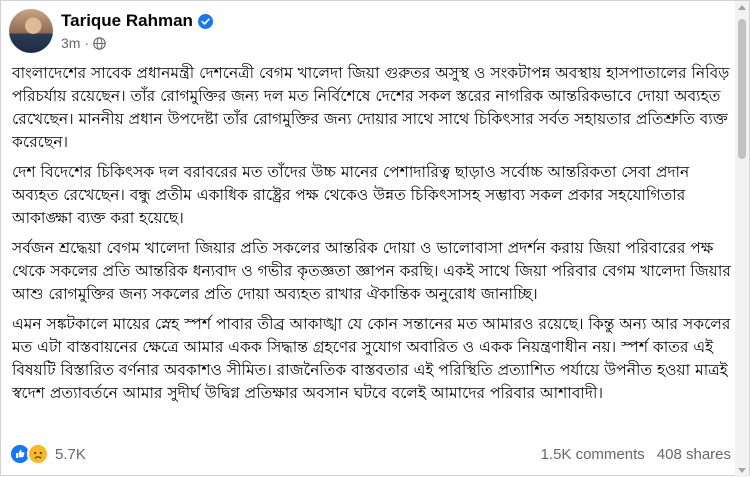  I want to click on scroll-up-icon, so click(742, 7).